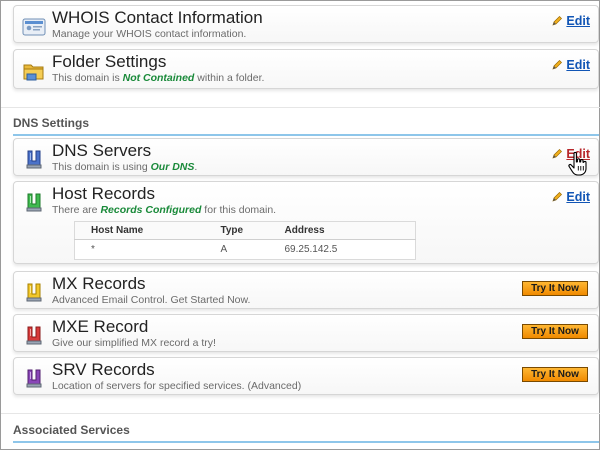 The height and width of the screenshot is (450, 600). Describe the element at coordinates (236, 230) in the screenshot. I see `column-header-type: Type` at that location.